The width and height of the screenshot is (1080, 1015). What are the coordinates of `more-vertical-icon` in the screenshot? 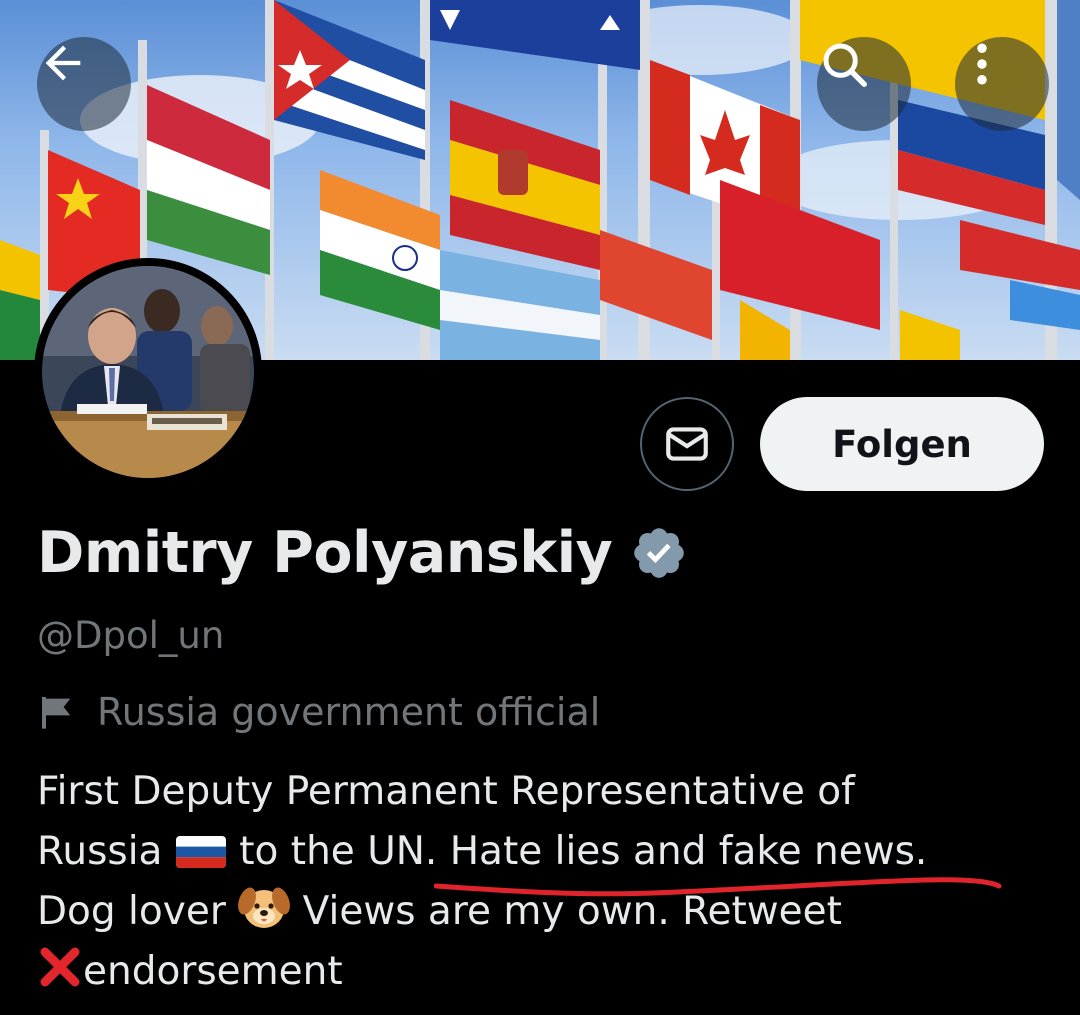 It's located at (982, 64).